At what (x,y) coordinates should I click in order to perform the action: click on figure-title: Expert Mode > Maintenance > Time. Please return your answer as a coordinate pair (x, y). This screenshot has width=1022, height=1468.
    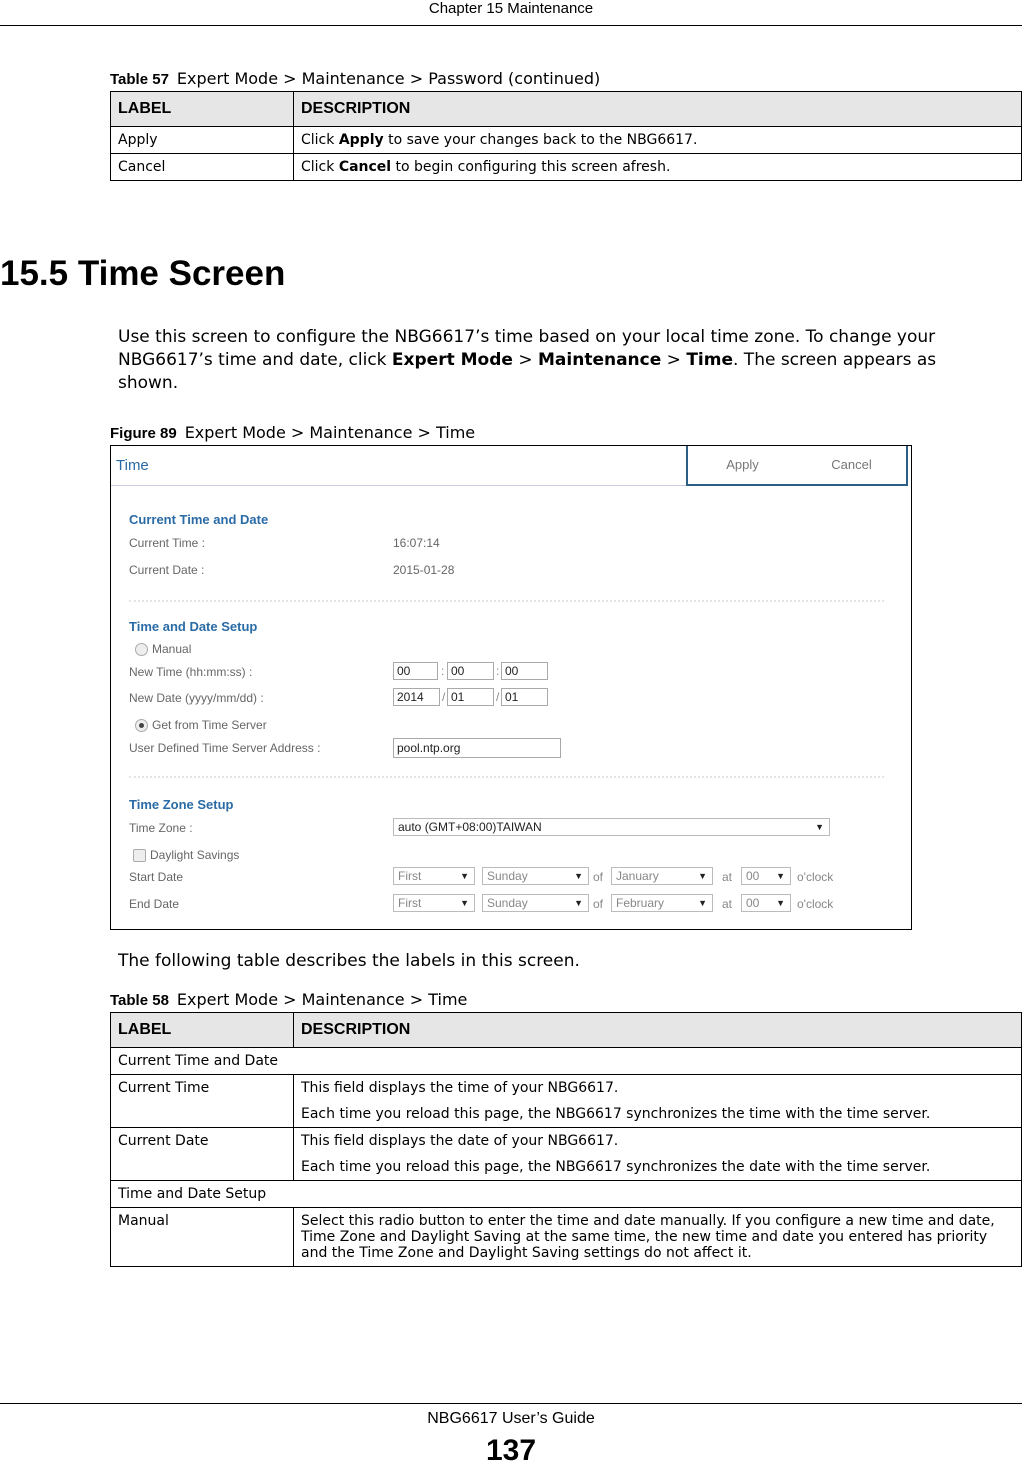
    Looking at the image, I should click on (330, 432).